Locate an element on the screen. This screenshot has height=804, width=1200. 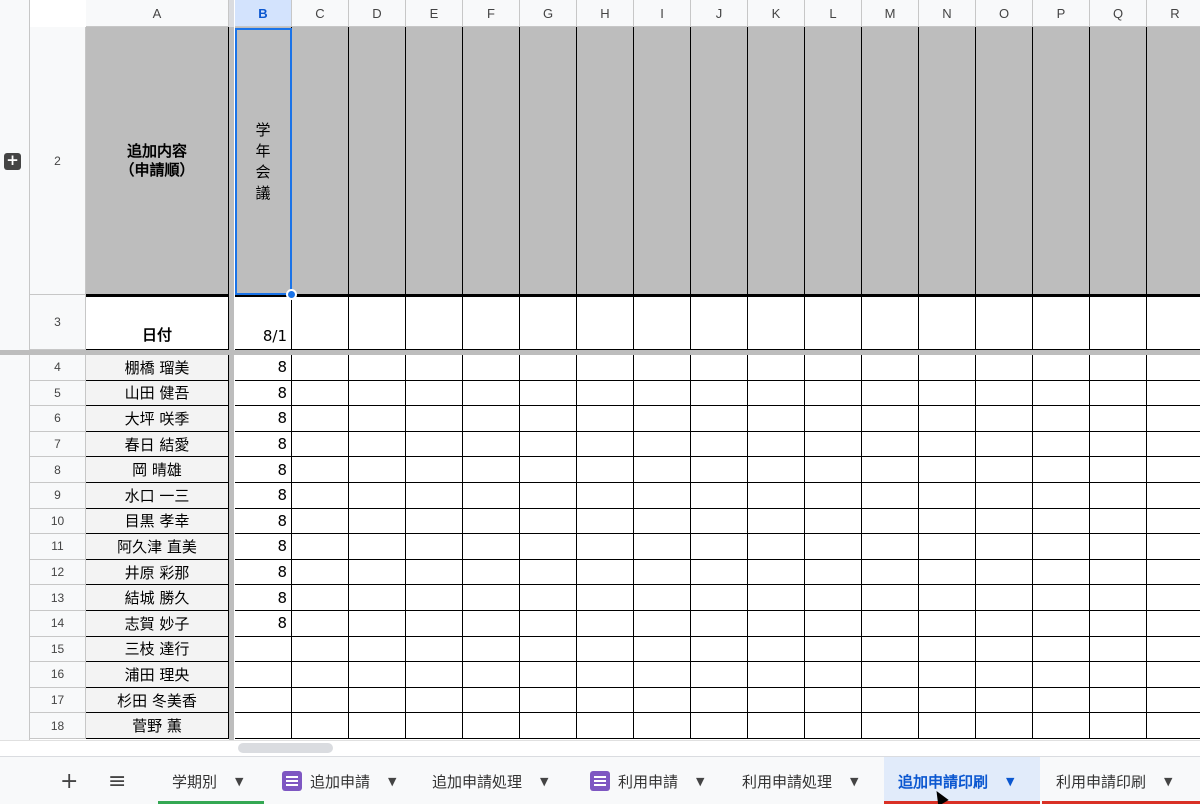
column-header-o: O is located at coordinates (1004, 13).